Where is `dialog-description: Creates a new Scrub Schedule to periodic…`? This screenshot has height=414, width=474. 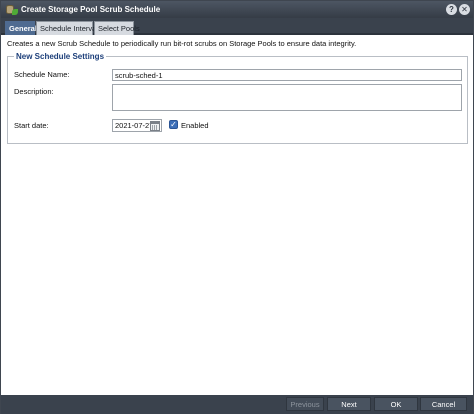 dialog-description: Creates a new Scrub Schedule to periodic… is located at coordinates (182, 43).